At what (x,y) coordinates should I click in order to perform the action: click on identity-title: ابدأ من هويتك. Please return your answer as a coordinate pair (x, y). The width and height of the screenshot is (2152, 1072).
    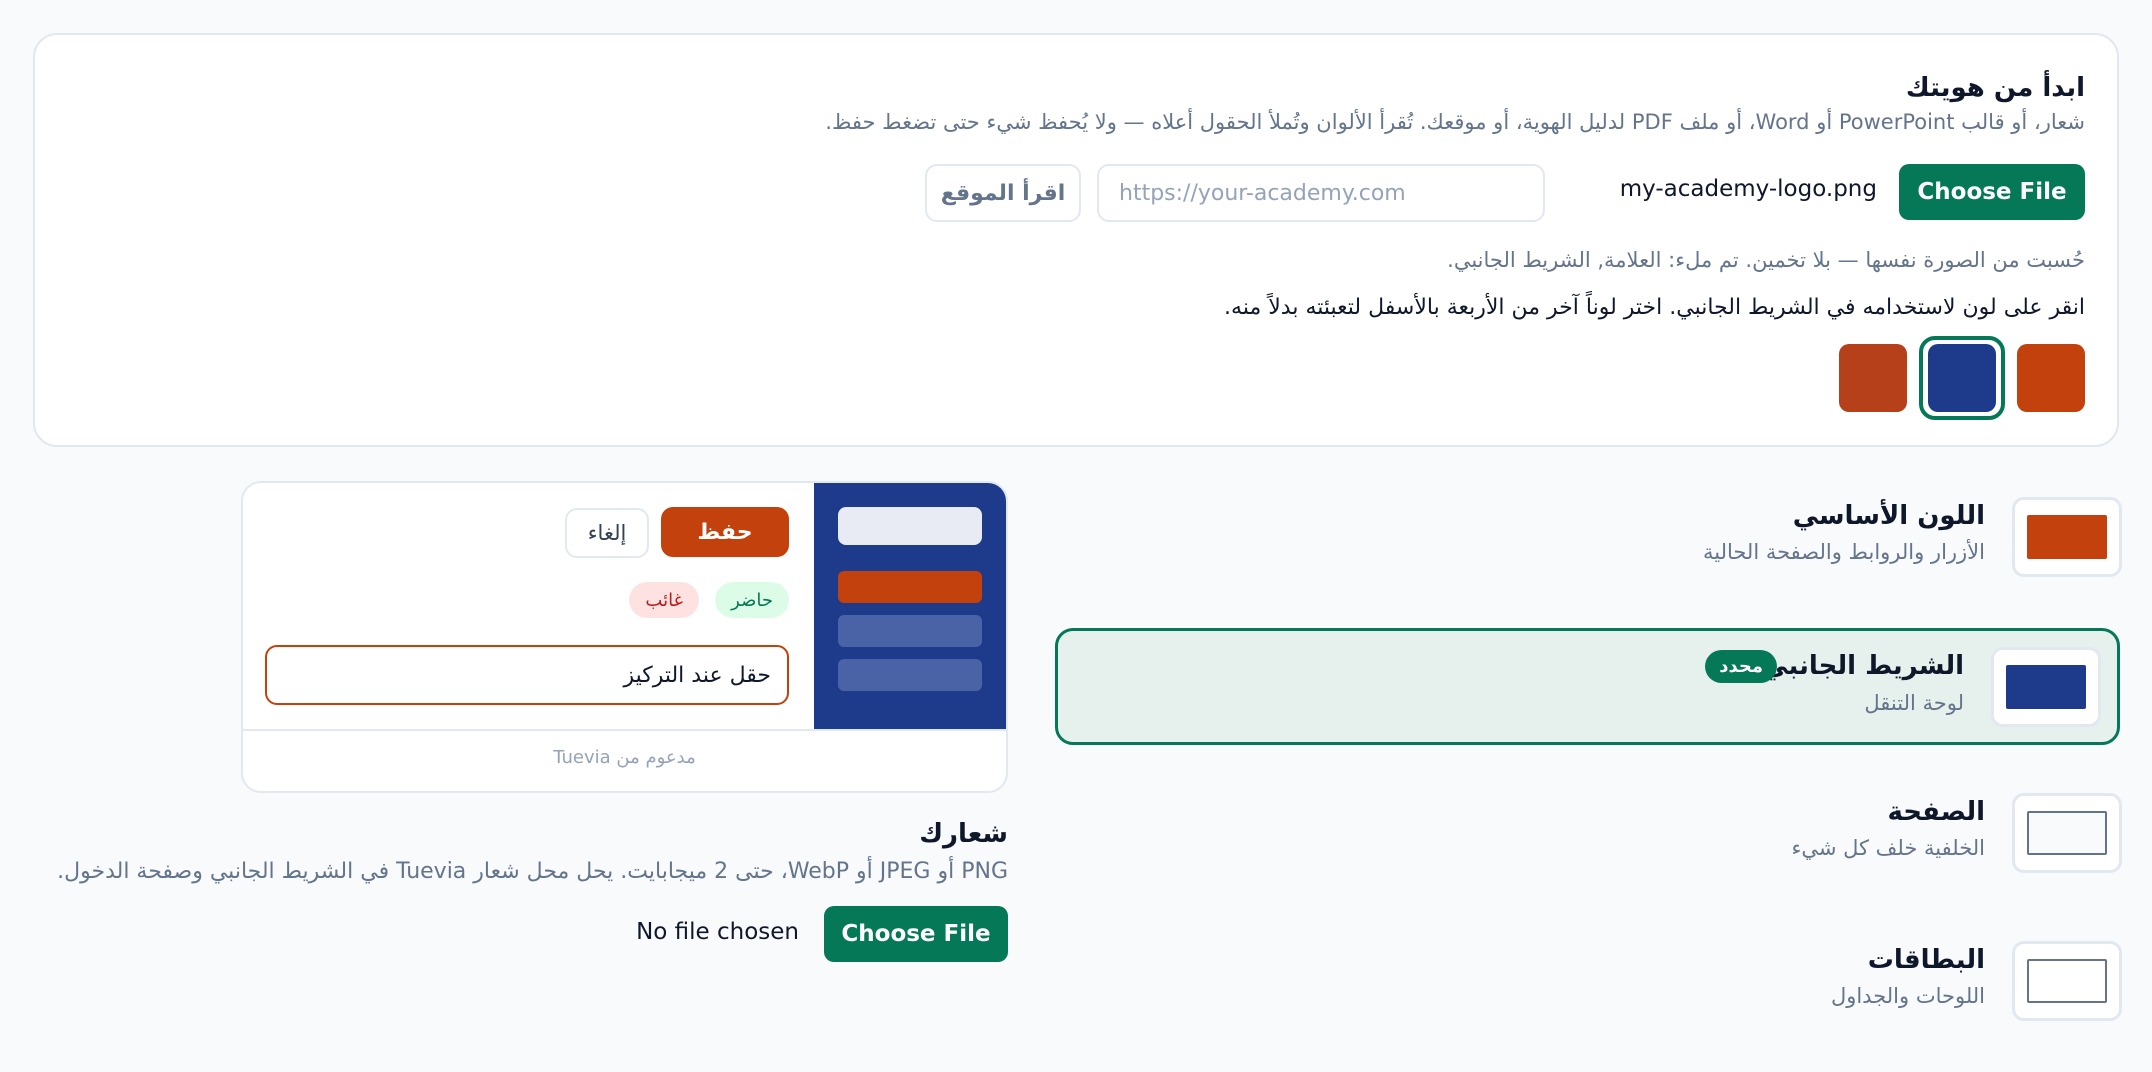
    Looking at the image, I should click on (1995, 88).